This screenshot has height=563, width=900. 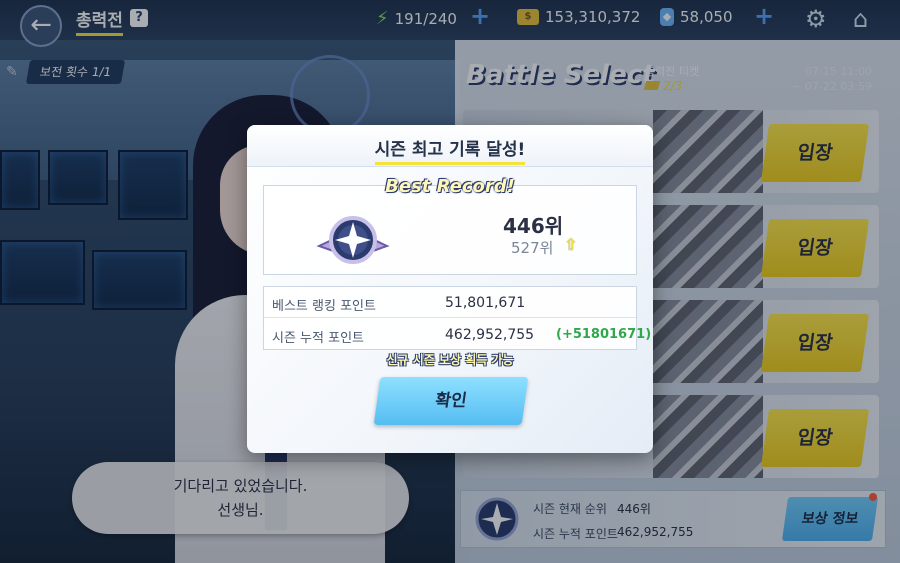 What do you see at coordinates (451, 401) in the screenshot?
I see `confirm-button: 확인` at bounding box center [451, 401].